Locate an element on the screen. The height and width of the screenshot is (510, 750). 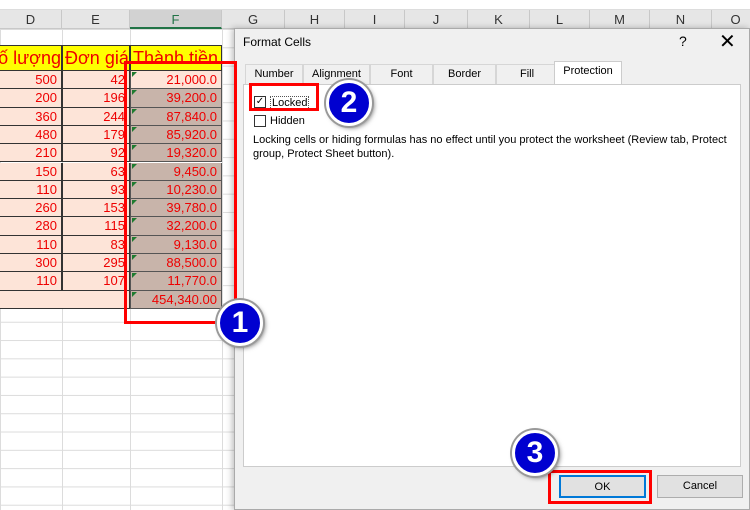
dialog-title: Format Cells is located at coordinates (277, 42).